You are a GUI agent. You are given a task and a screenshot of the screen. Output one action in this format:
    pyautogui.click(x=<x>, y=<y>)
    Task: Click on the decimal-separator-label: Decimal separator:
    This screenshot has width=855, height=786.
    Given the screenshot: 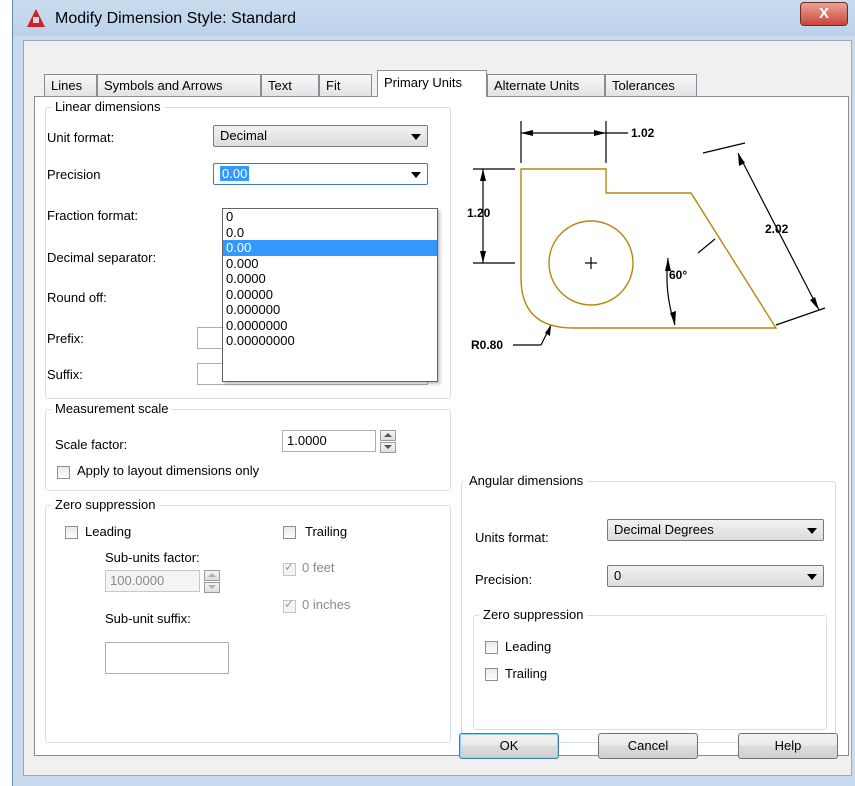 What is the action you would take?
    pyautogui.click(x=102, y=257)
    